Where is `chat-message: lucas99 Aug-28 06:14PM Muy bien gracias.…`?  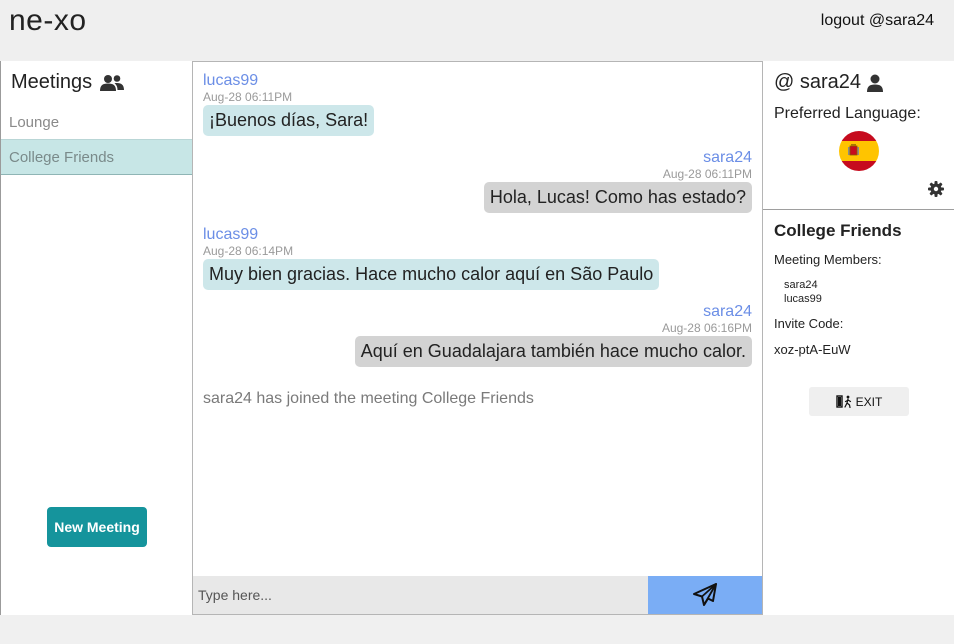
chat-message: lucas99 Aug-28 06:14PM Muy bien gracias.… is located at coordinates (431, 258).